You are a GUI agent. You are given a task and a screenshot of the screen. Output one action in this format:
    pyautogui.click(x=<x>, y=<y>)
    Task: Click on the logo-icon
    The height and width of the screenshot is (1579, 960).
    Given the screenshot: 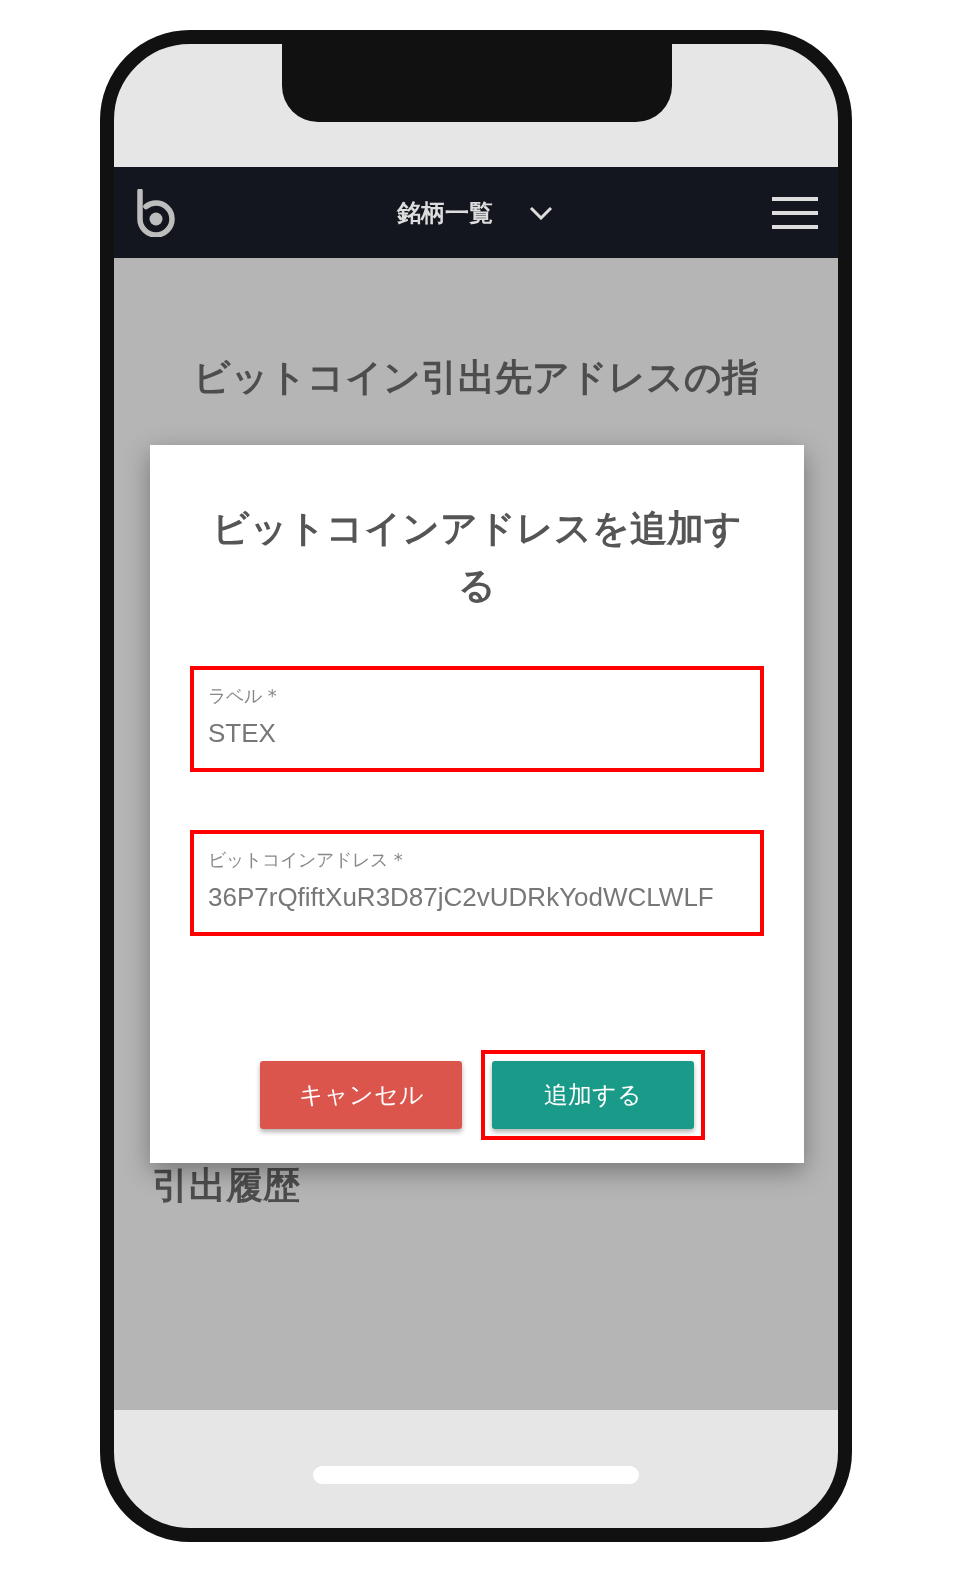 What is the action you would take?
    pyautogui.click(x=156, y=212)
    